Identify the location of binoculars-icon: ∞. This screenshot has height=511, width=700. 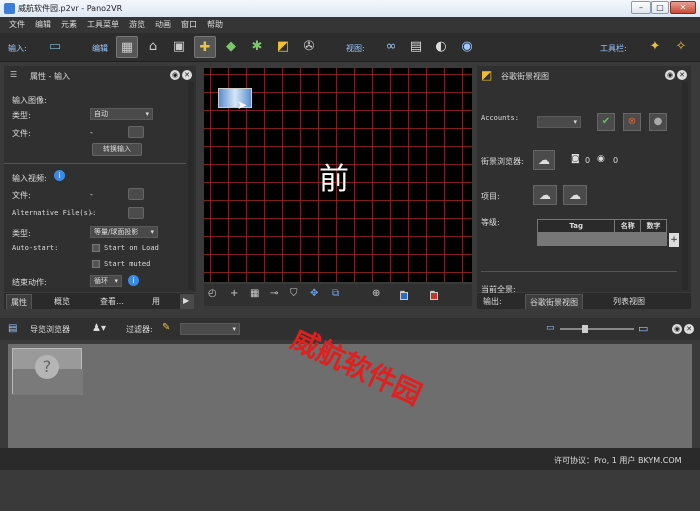
(391, 47).